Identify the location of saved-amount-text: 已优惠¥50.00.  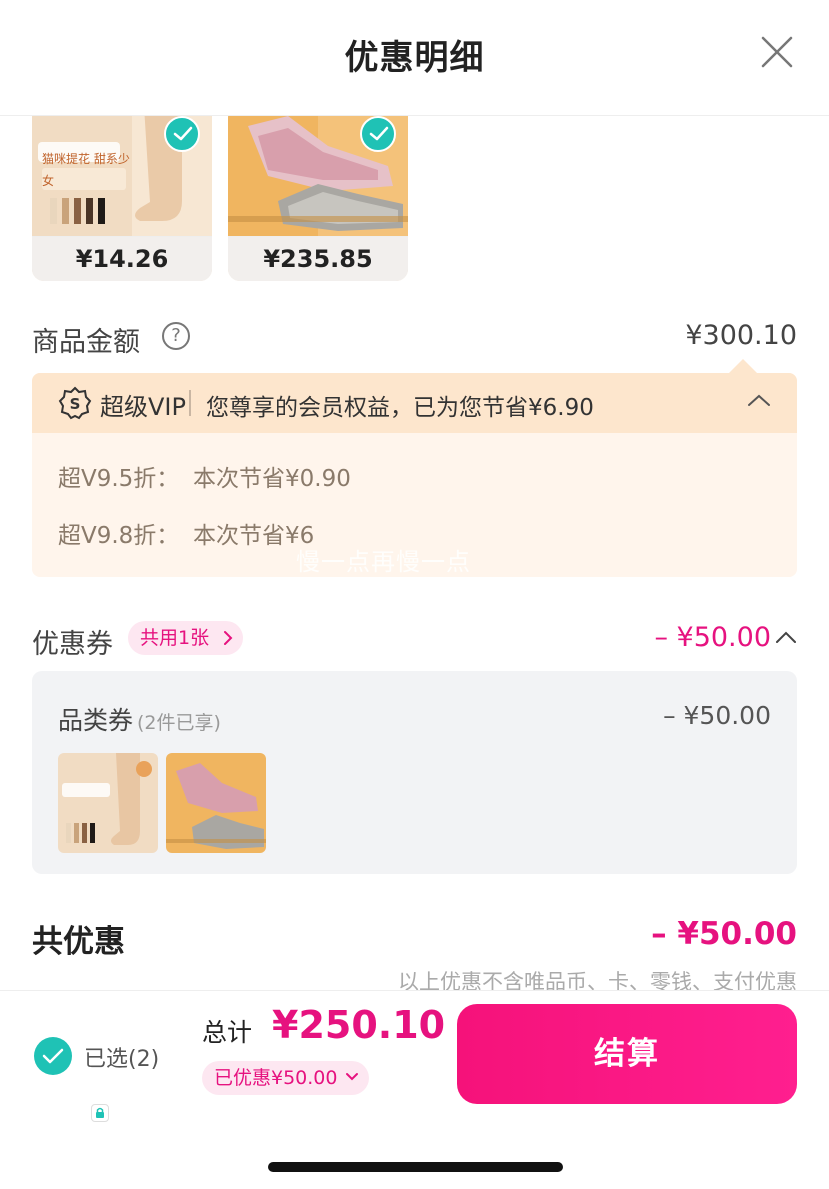
(276, 1078).